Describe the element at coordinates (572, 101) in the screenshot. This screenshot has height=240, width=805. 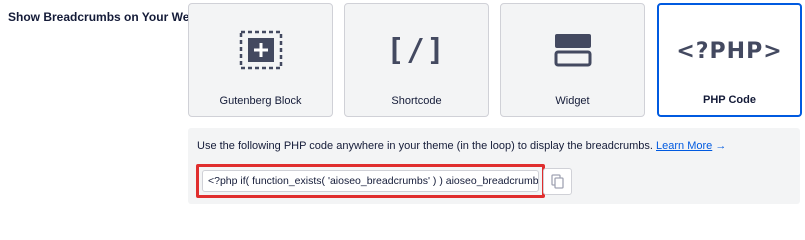
I see `option-label: Widget` at that location.